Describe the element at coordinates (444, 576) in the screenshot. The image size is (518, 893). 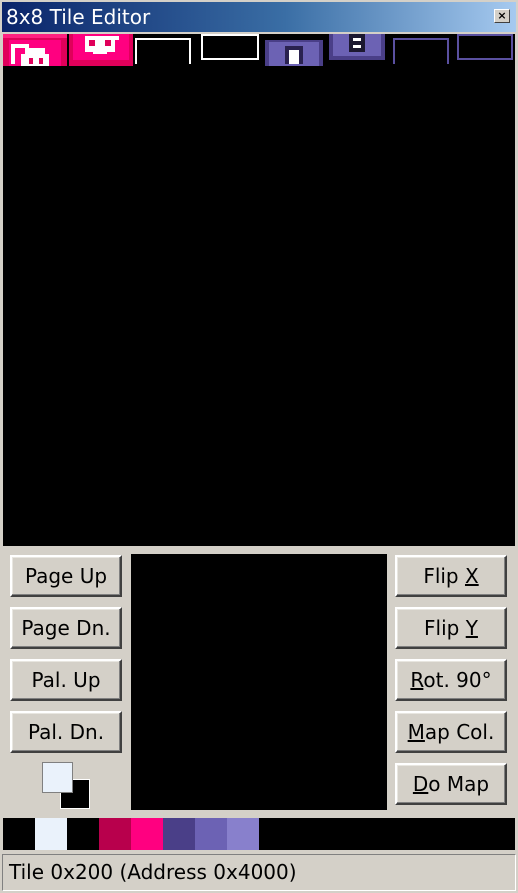
I see `flip-x-label-prefix: Flip` at that location.